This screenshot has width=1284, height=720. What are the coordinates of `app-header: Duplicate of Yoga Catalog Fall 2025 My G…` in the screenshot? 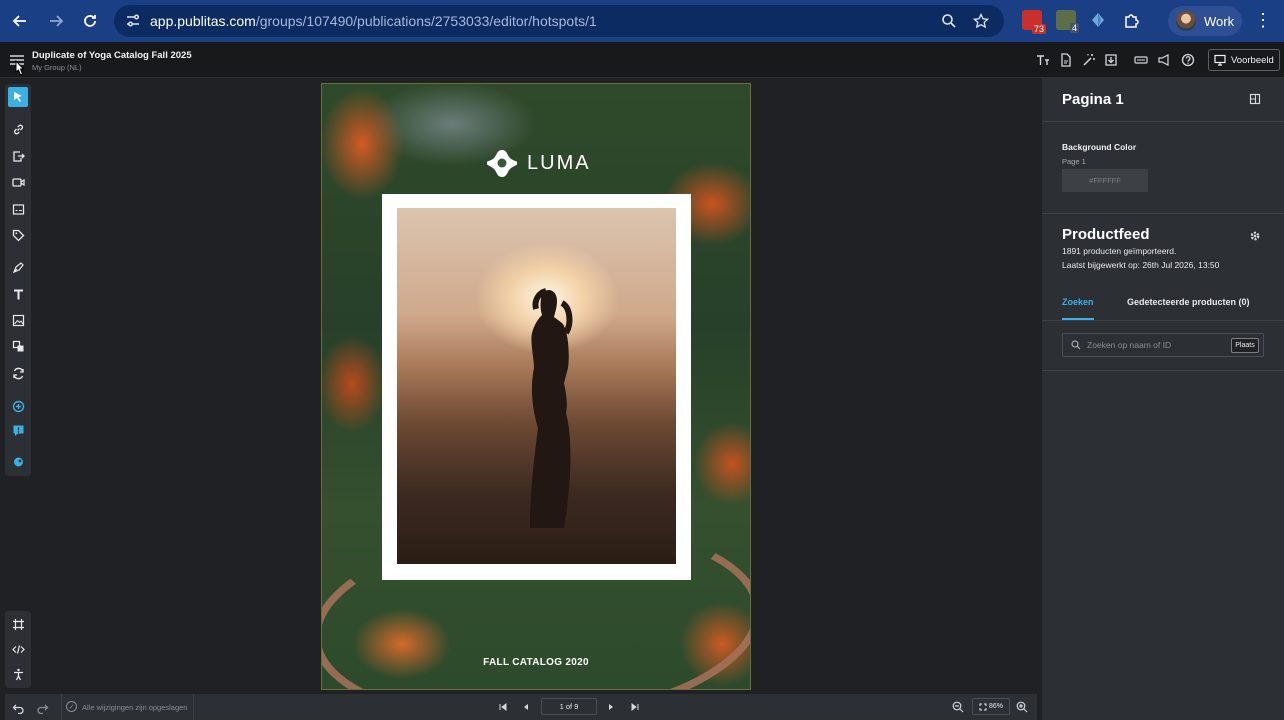 It's located at (642, 60).